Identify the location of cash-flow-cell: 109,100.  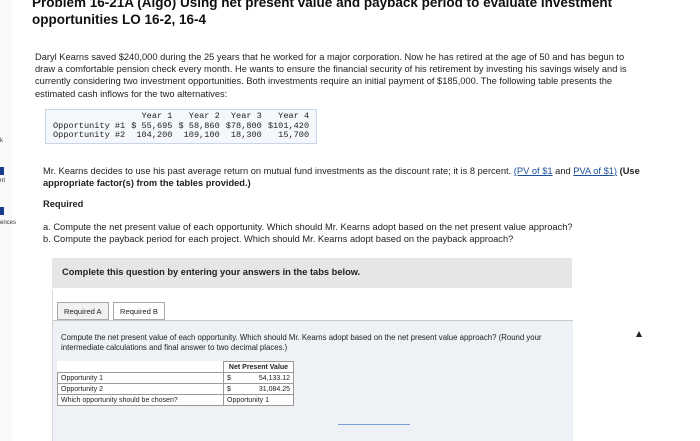
(201, 135).